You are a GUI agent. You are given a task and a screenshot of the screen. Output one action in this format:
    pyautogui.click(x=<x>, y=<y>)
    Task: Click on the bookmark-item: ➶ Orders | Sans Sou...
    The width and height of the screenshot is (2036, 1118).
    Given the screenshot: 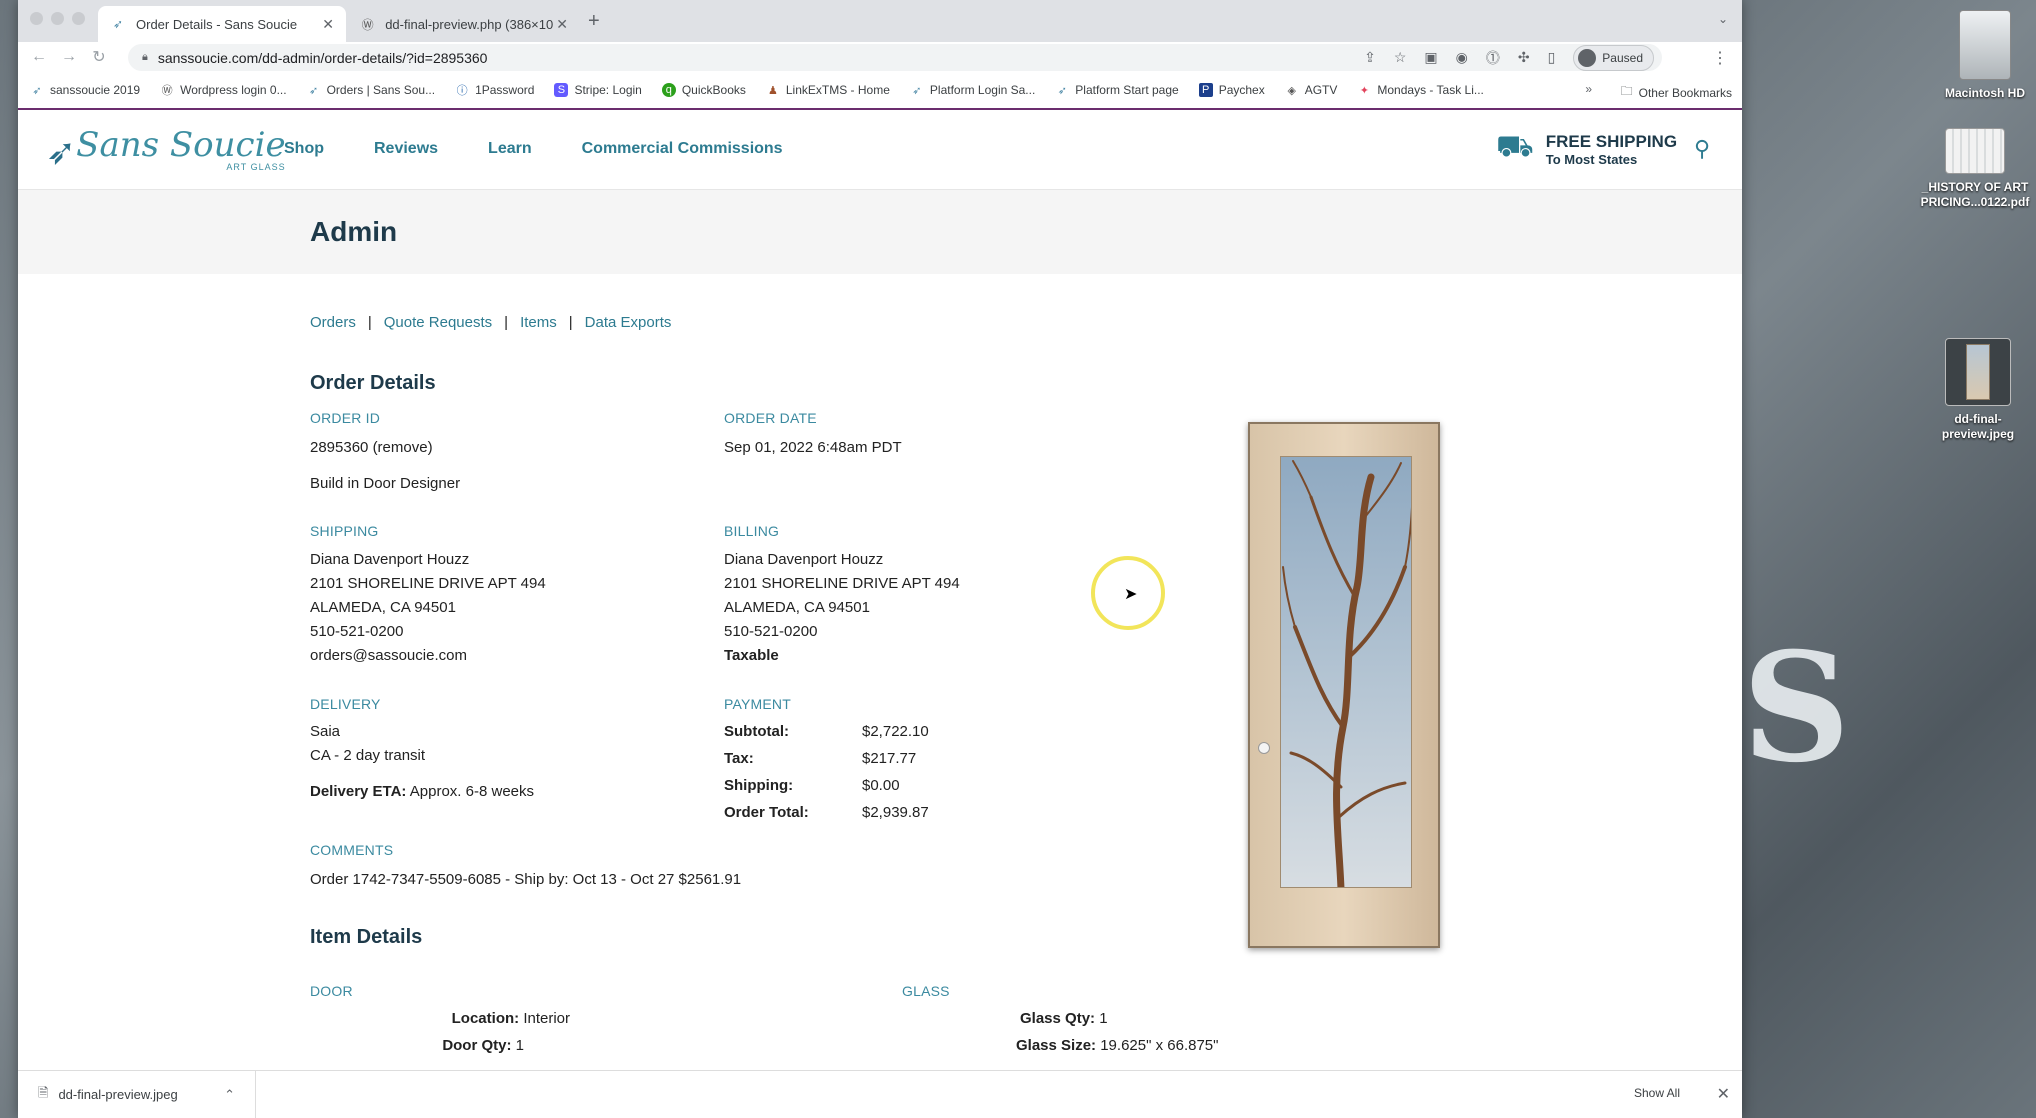 What is the action you would take?
    pyautogui.click(x=371, y=90)
    